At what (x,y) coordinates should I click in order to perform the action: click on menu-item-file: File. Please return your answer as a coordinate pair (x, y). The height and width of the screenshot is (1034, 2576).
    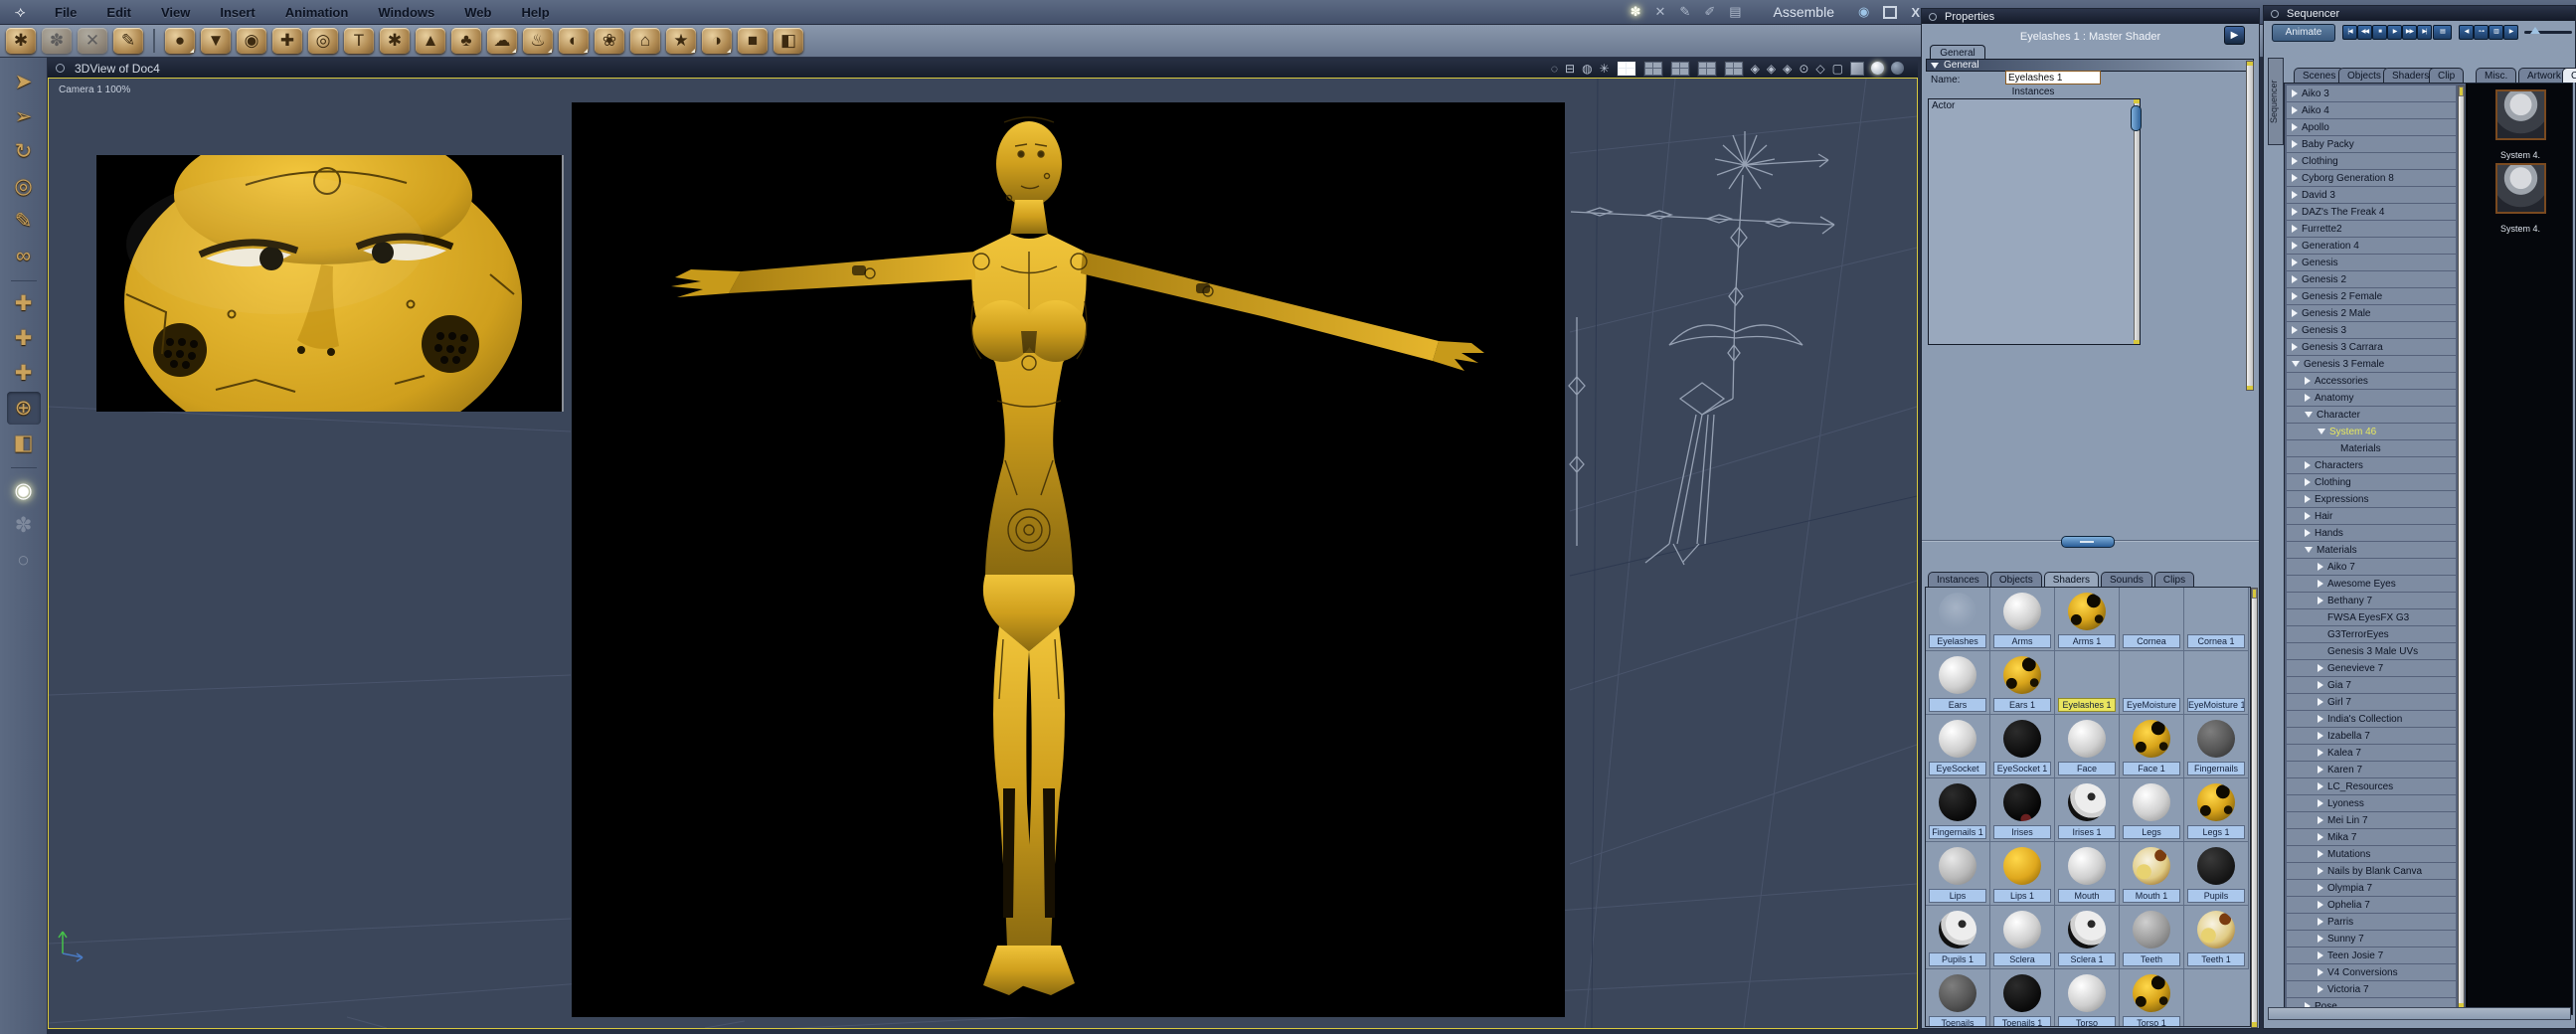
    Looking at the image, I should click on (65, 12).